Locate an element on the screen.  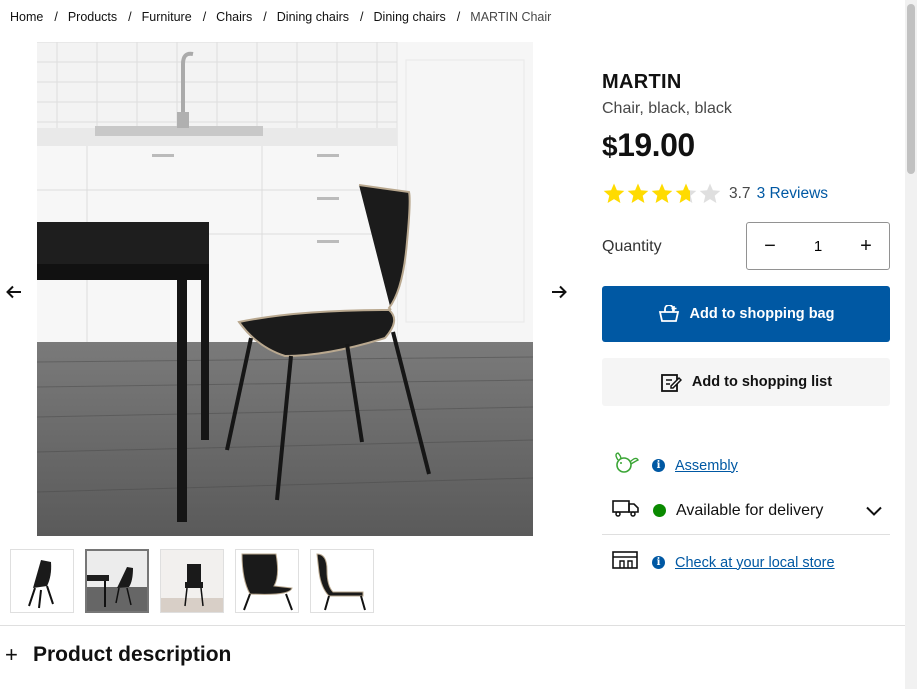
quantity-stepper: − + is located at coordinates (818, 246).